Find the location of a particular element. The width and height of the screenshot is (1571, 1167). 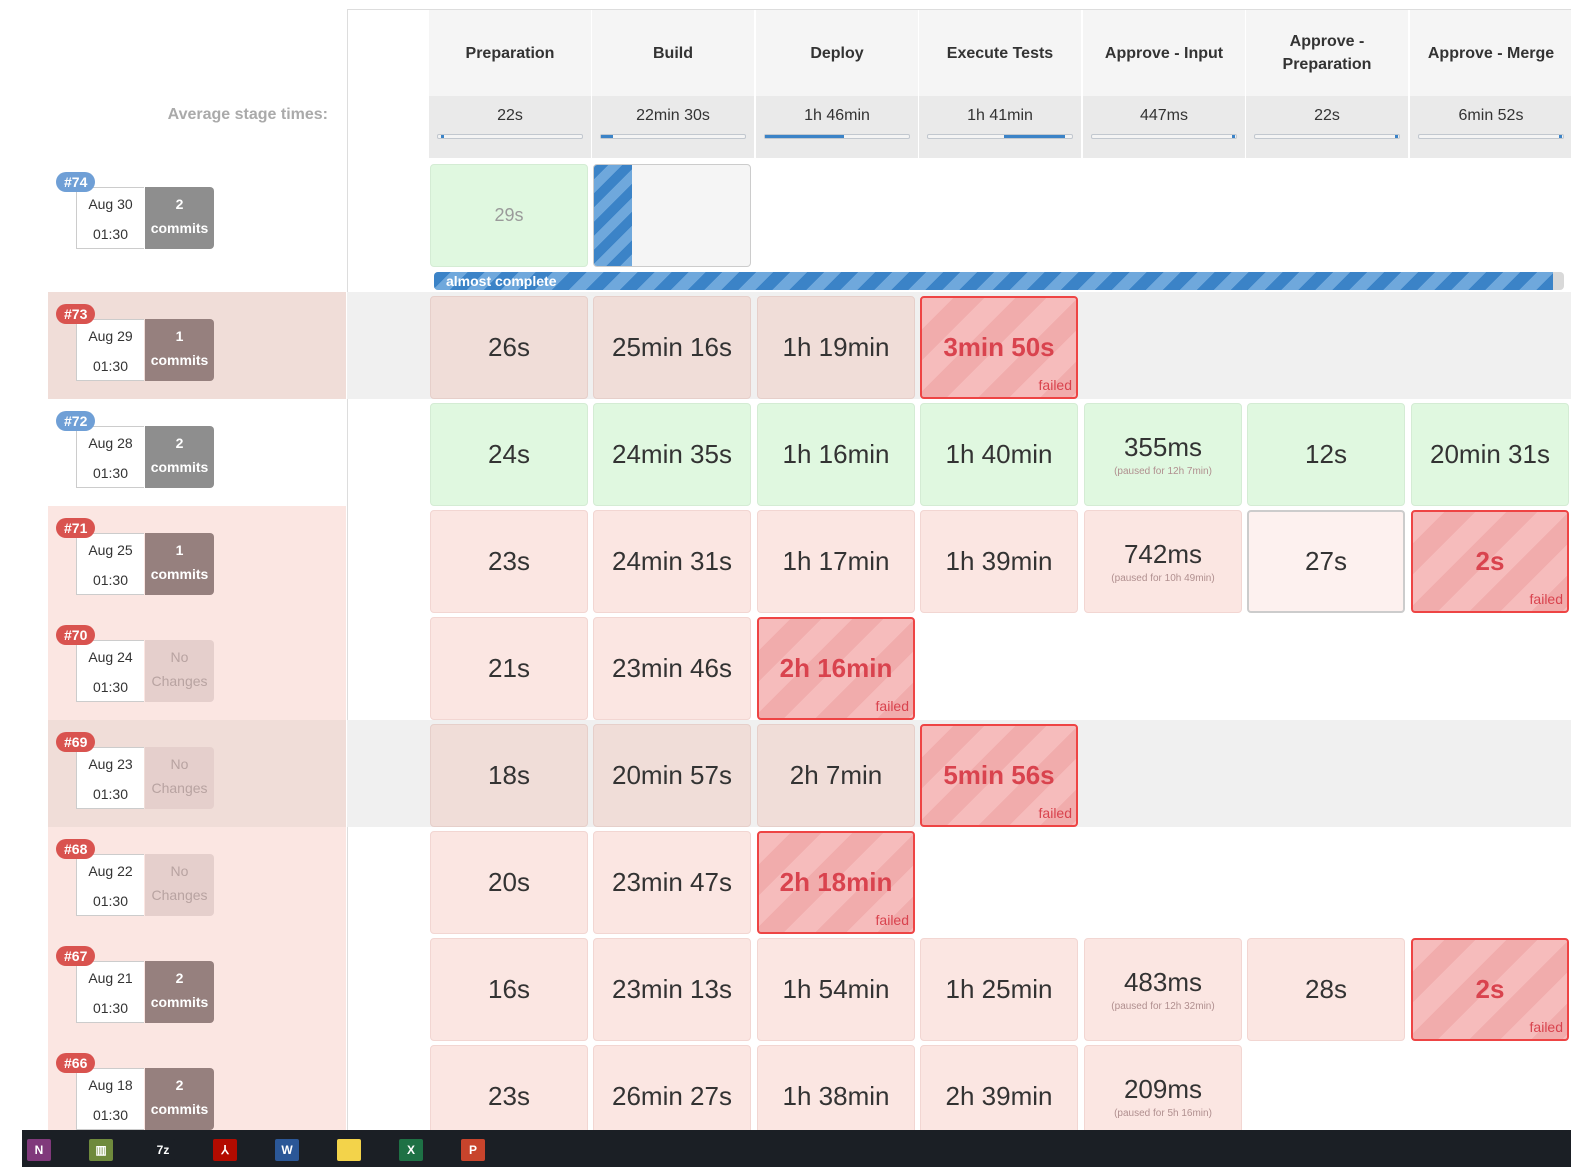

stage-cell: 3min 50s failed is located at coordinates (999, 347).